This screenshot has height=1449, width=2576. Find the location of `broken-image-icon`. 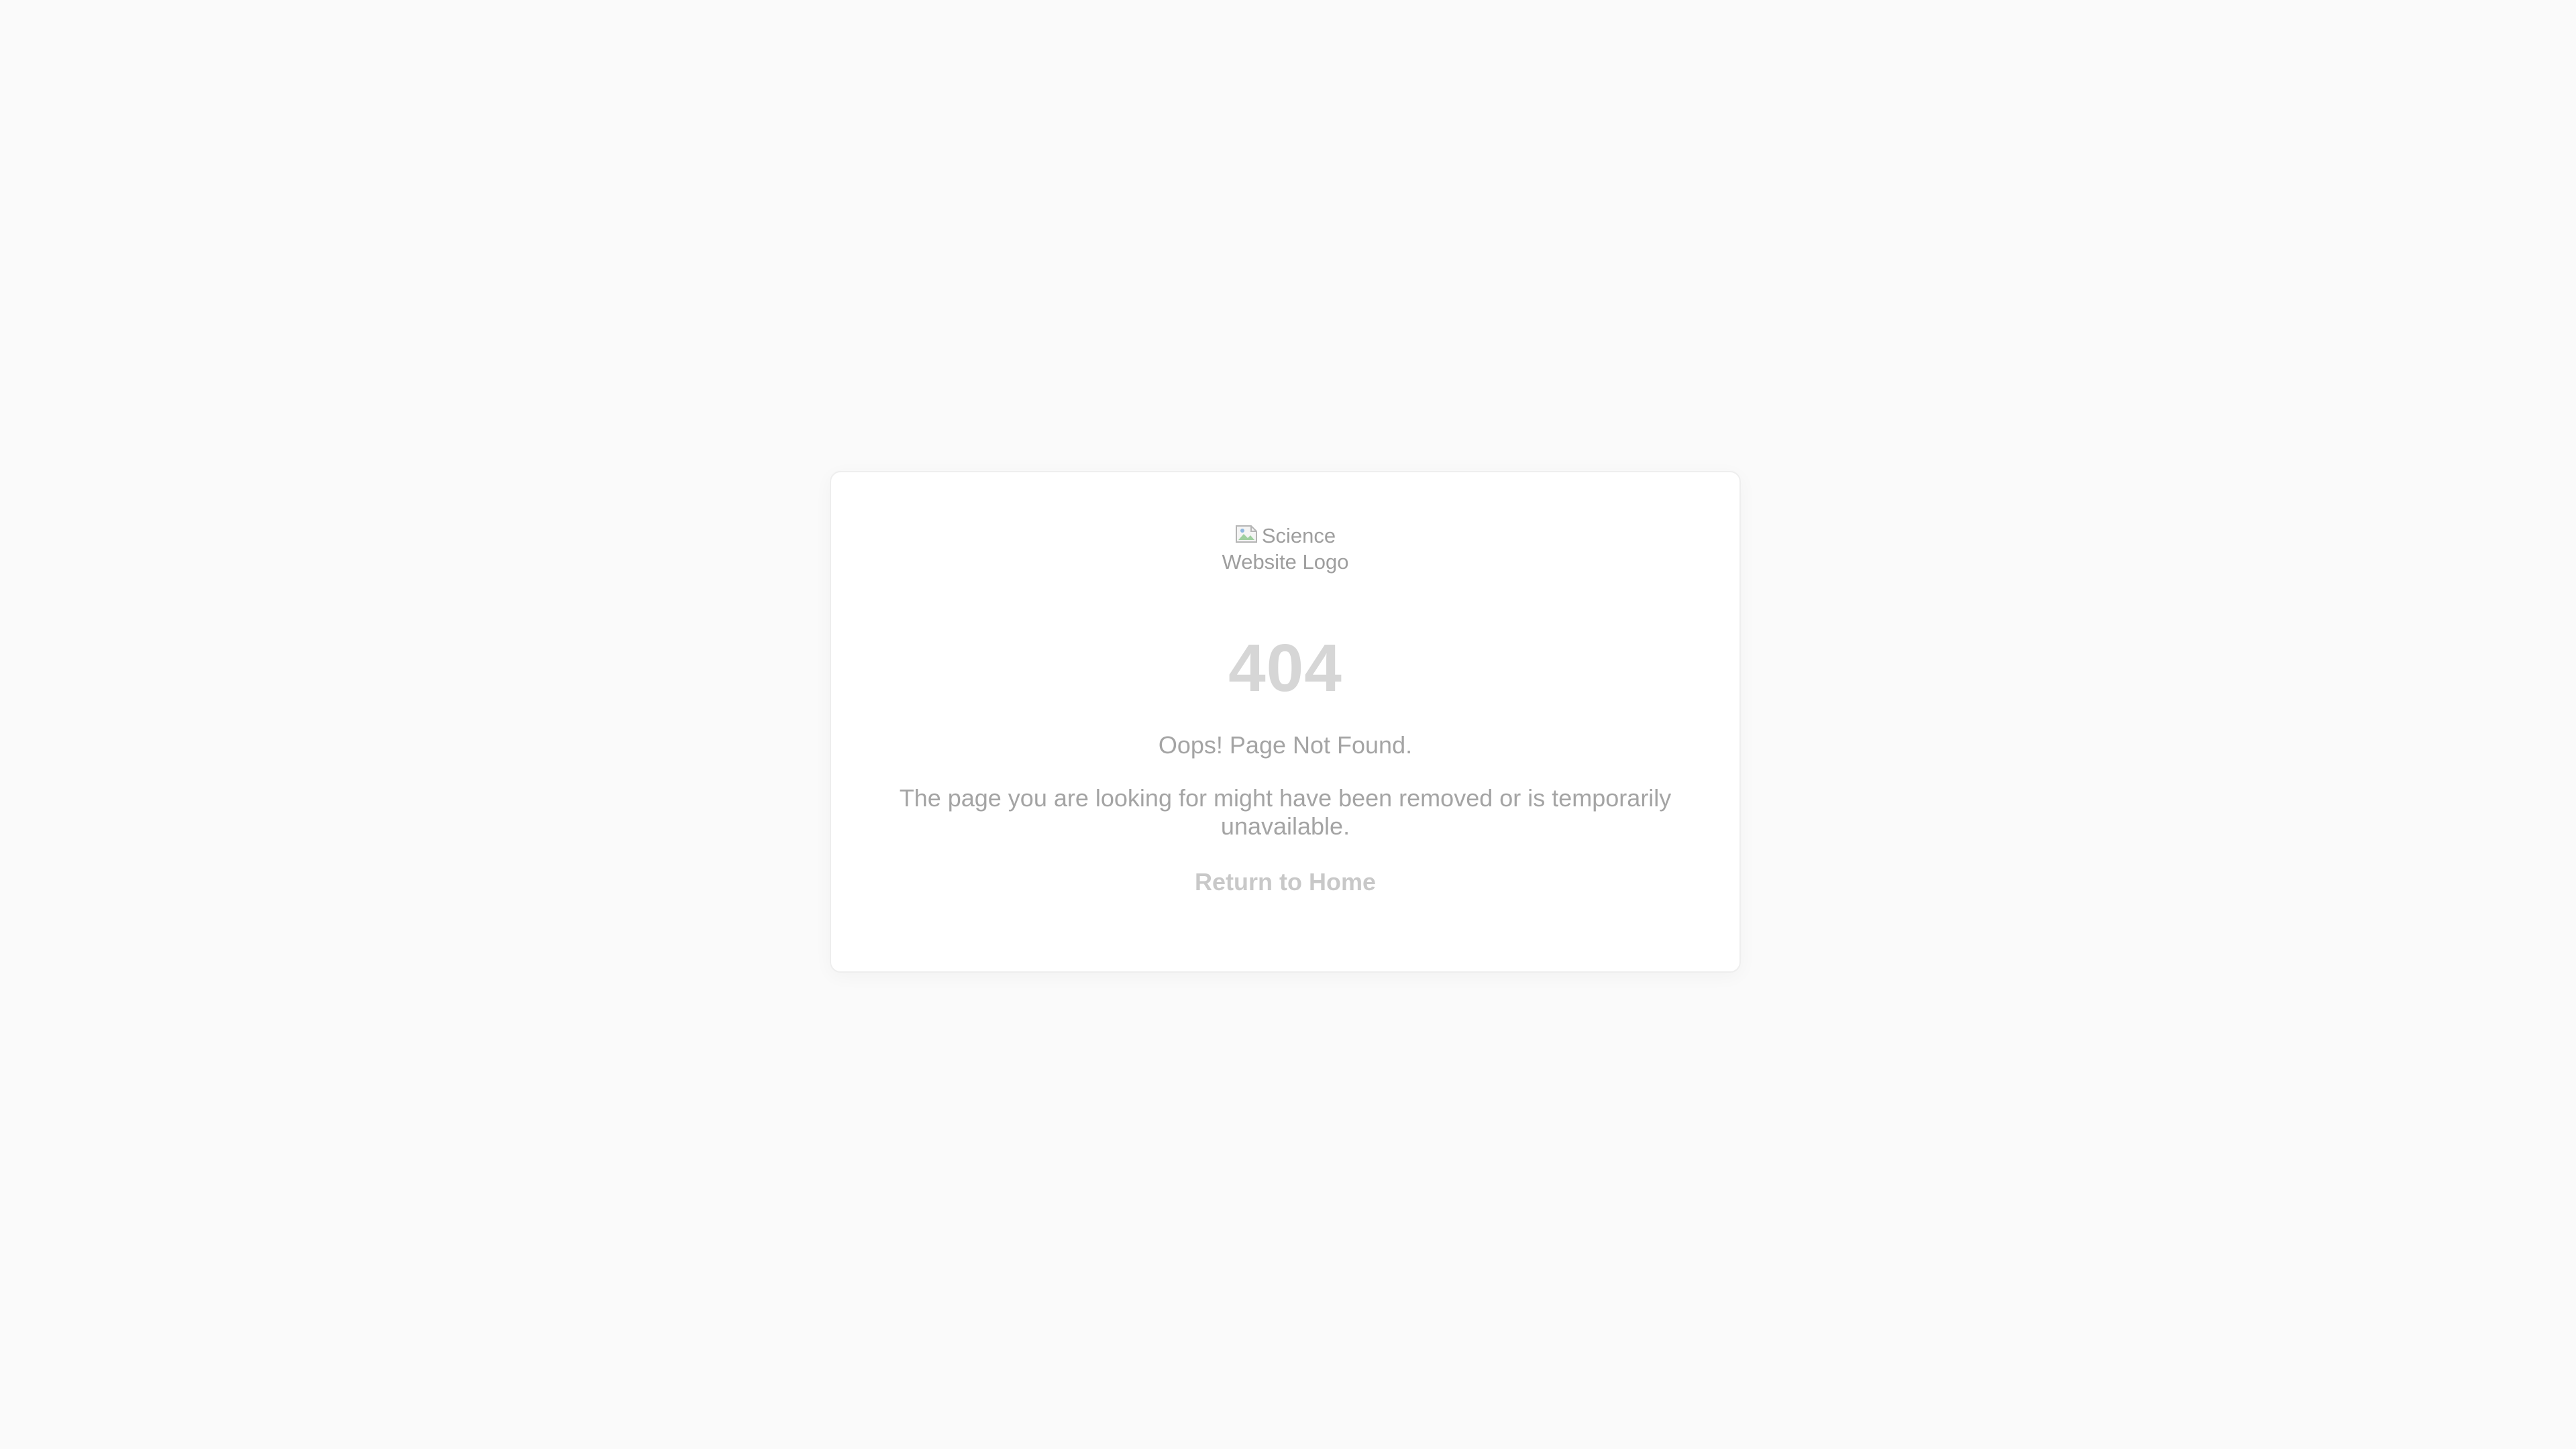

broken-image-icon is located at coordinates (1246, 536).